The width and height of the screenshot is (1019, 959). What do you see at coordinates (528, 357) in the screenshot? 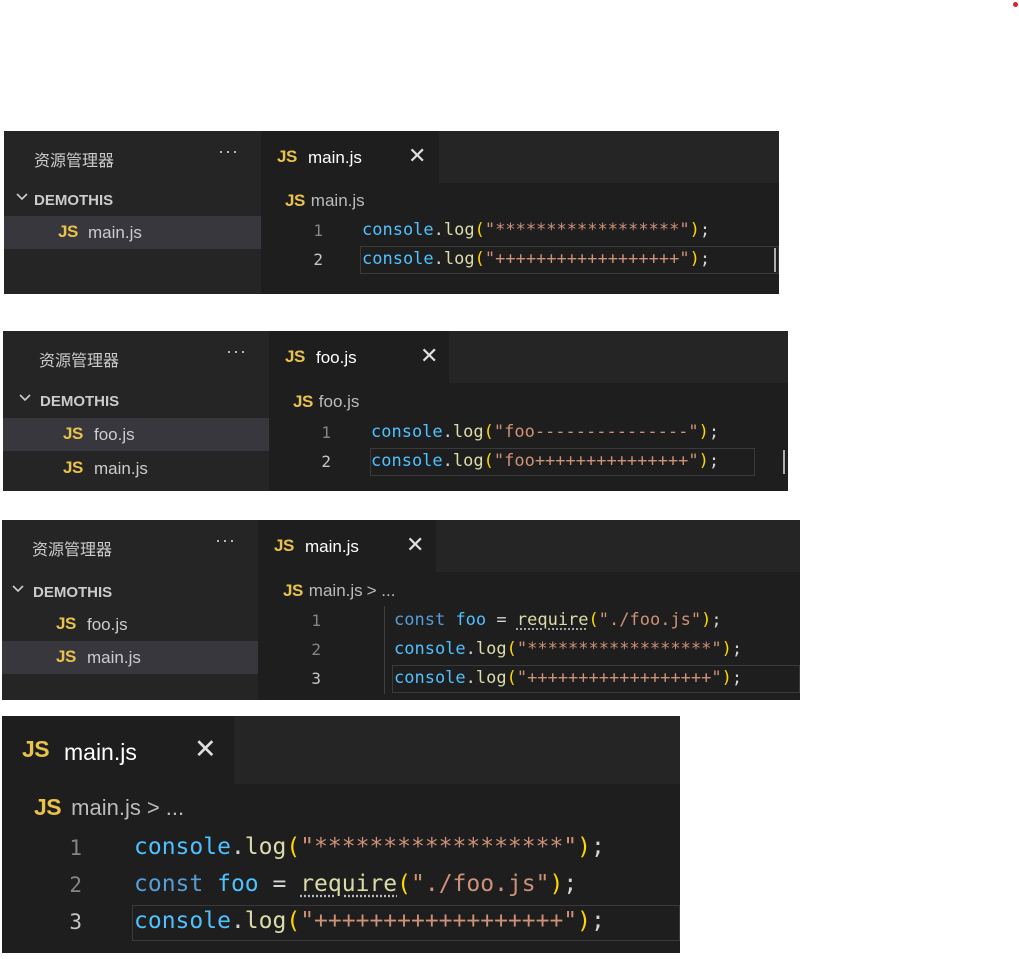
I see `tab-strip: JS foo.js ✕` at bounding box center [528, 357].